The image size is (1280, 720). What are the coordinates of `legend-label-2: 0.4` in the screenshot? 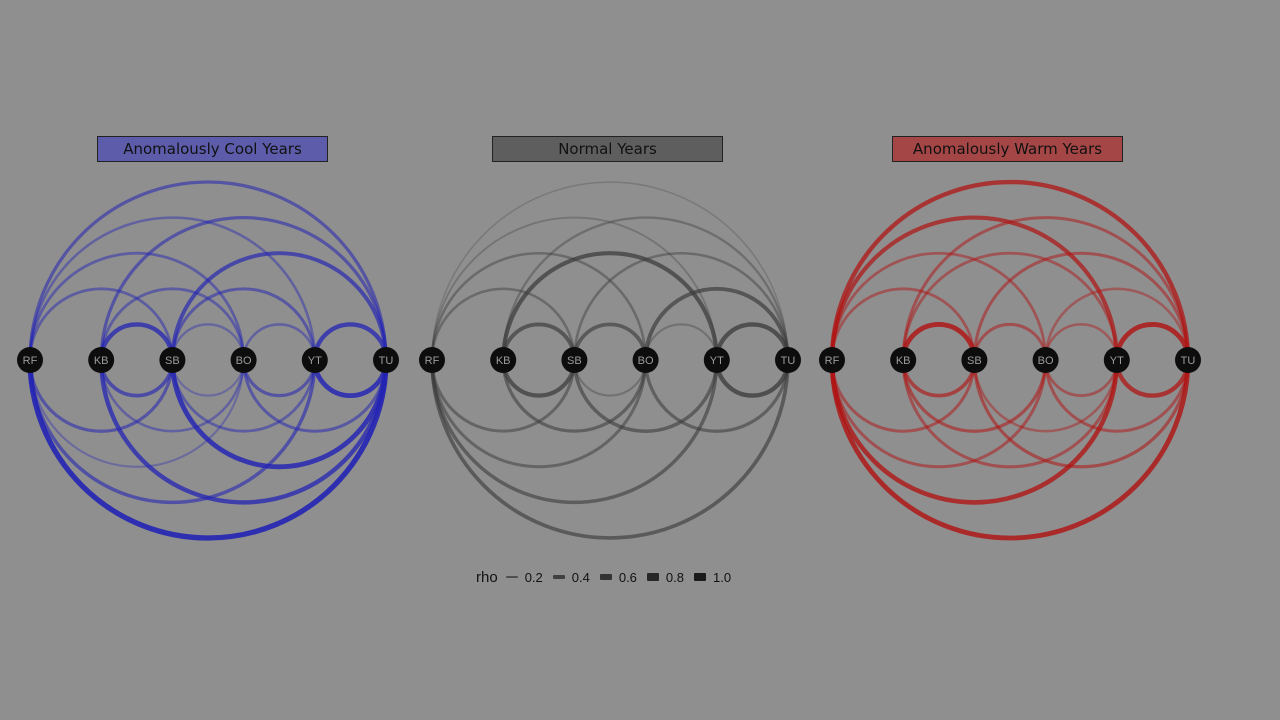 It's located at (580, 577).